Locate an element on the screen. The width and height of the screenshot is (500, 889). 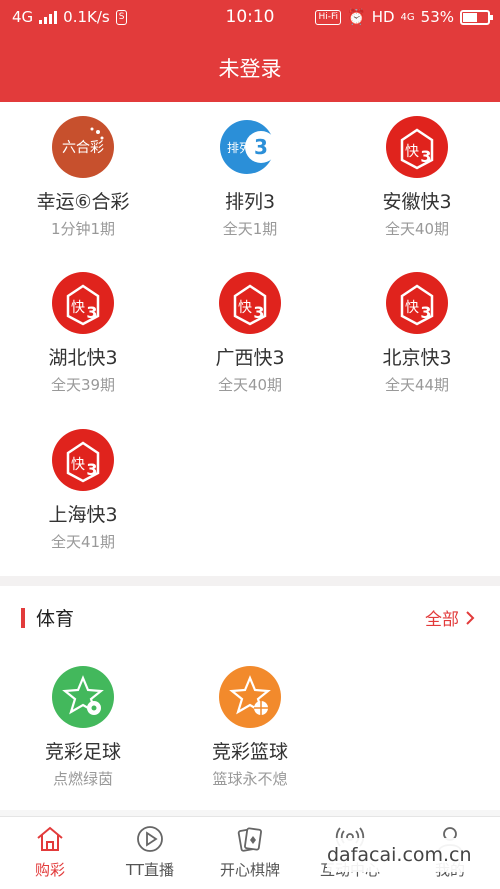
lottery-name: 上海快3 is located at coordinates (83, 515).